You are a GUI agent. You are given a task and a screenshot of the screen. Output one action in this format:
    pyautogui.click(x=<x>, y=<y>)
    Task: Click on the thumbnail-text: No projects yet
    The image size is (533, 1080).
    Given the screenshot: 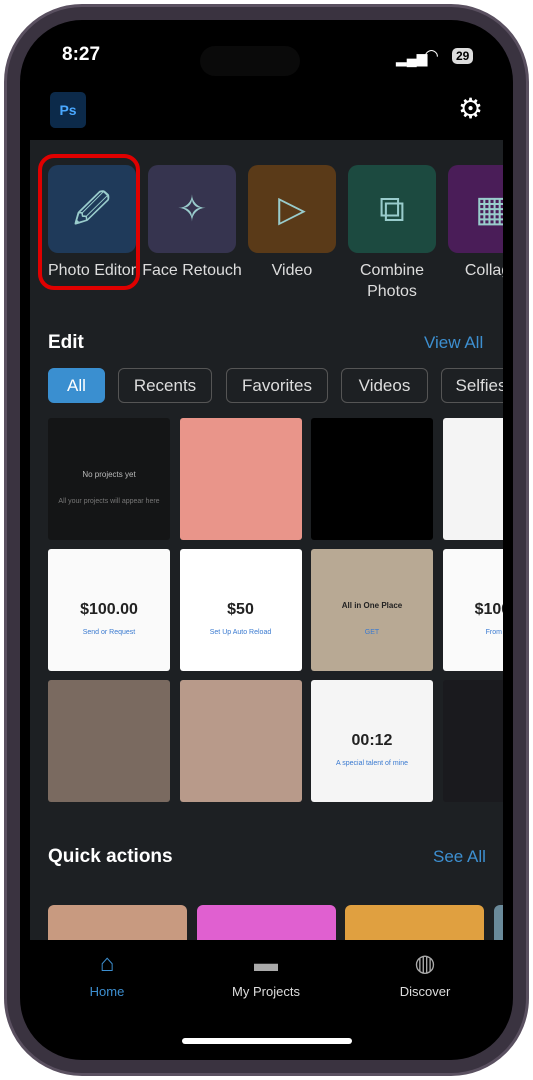 What is the action you would take?
    pyautogui.click(x=109, y=474)
    